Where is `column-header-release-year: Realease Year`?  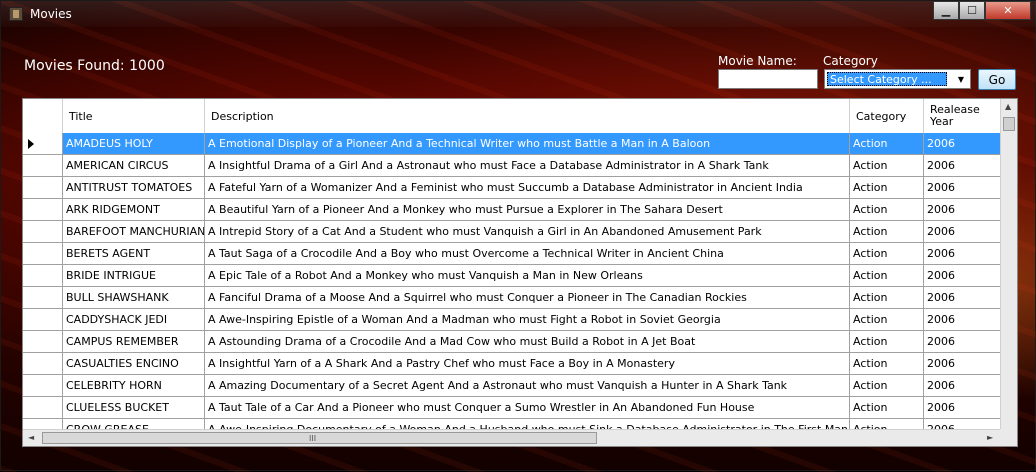 column-header-release-year: Realease Year is located at coordinates (962, 116).